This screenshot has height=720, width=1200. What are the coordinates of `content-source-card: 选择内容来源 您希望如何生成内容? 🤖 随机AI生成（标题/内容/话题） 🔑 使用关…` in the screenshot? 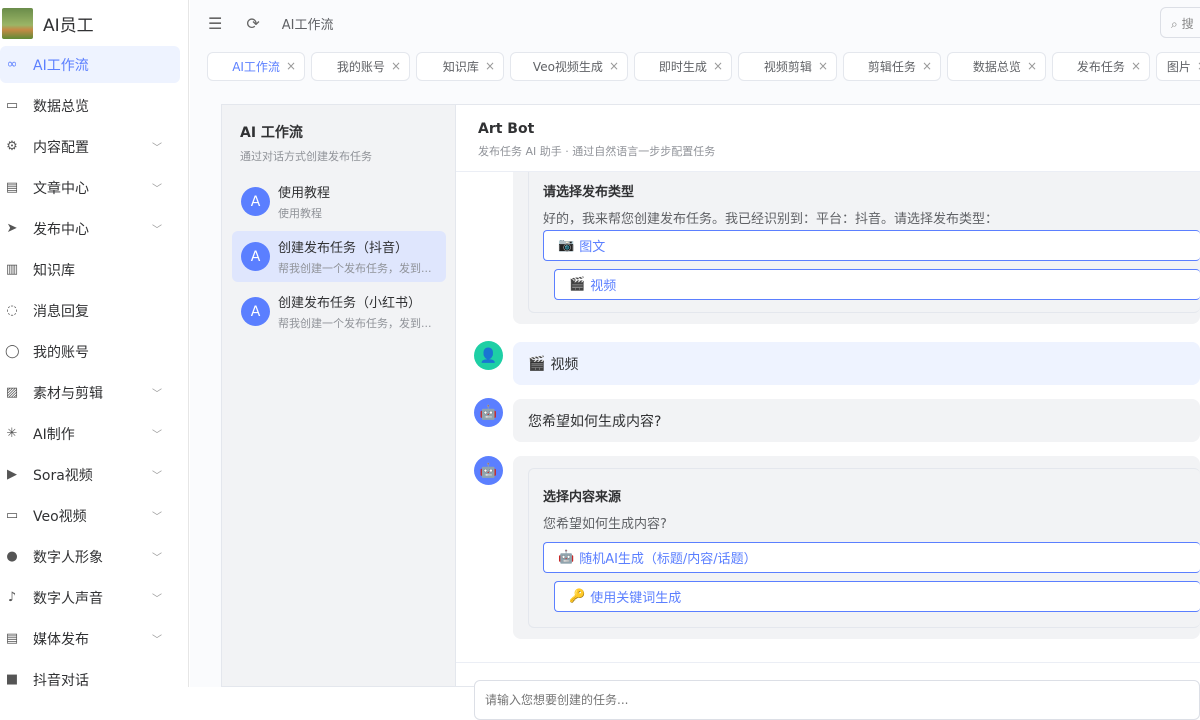 It's located at (864, 548).